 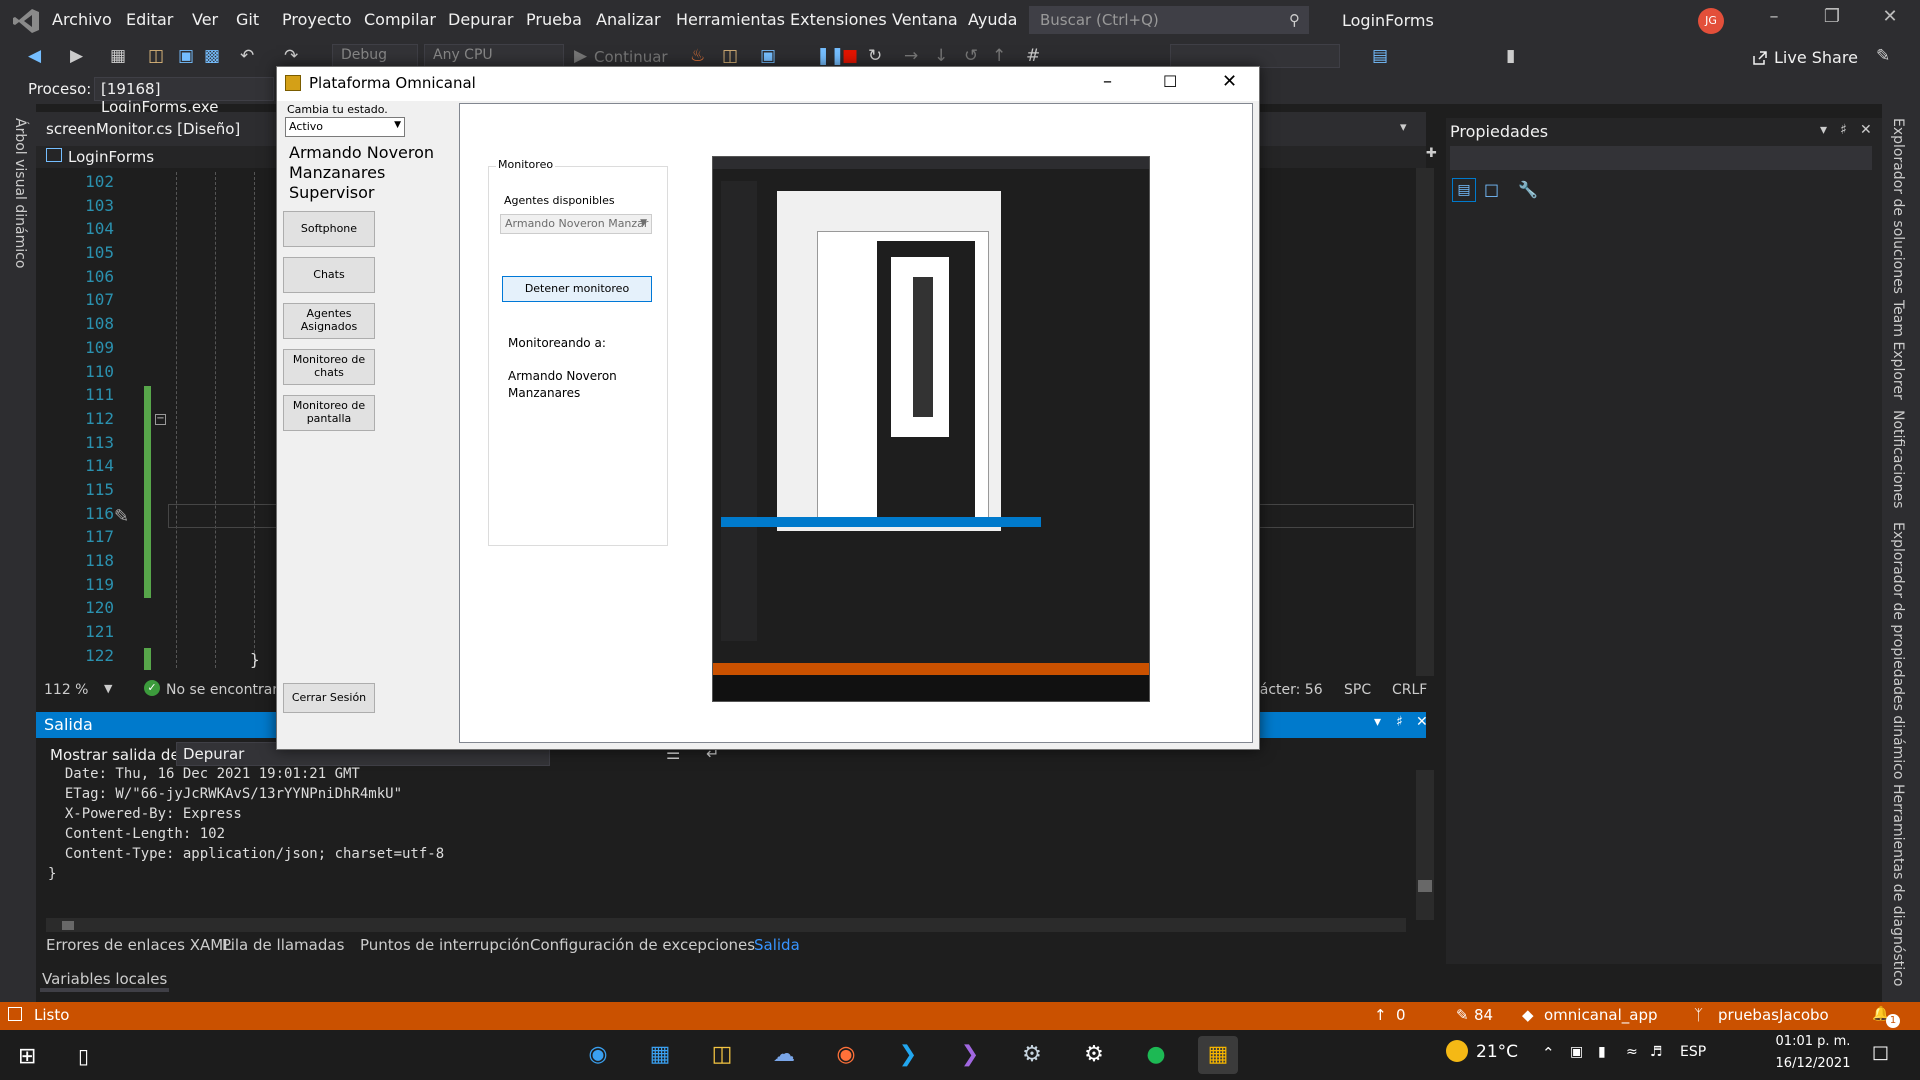 What do you see at coordinates (970, 1055) in the screenshot?
I see `visual-studio-icon: ❯` at bounding box center [970, 1055].